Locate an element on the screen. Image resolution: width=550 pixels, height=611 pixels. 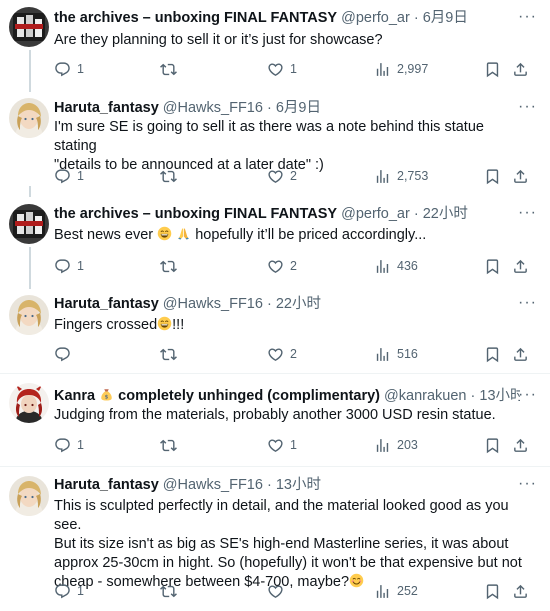
retweet-icon is located at coordinates (168, 176).